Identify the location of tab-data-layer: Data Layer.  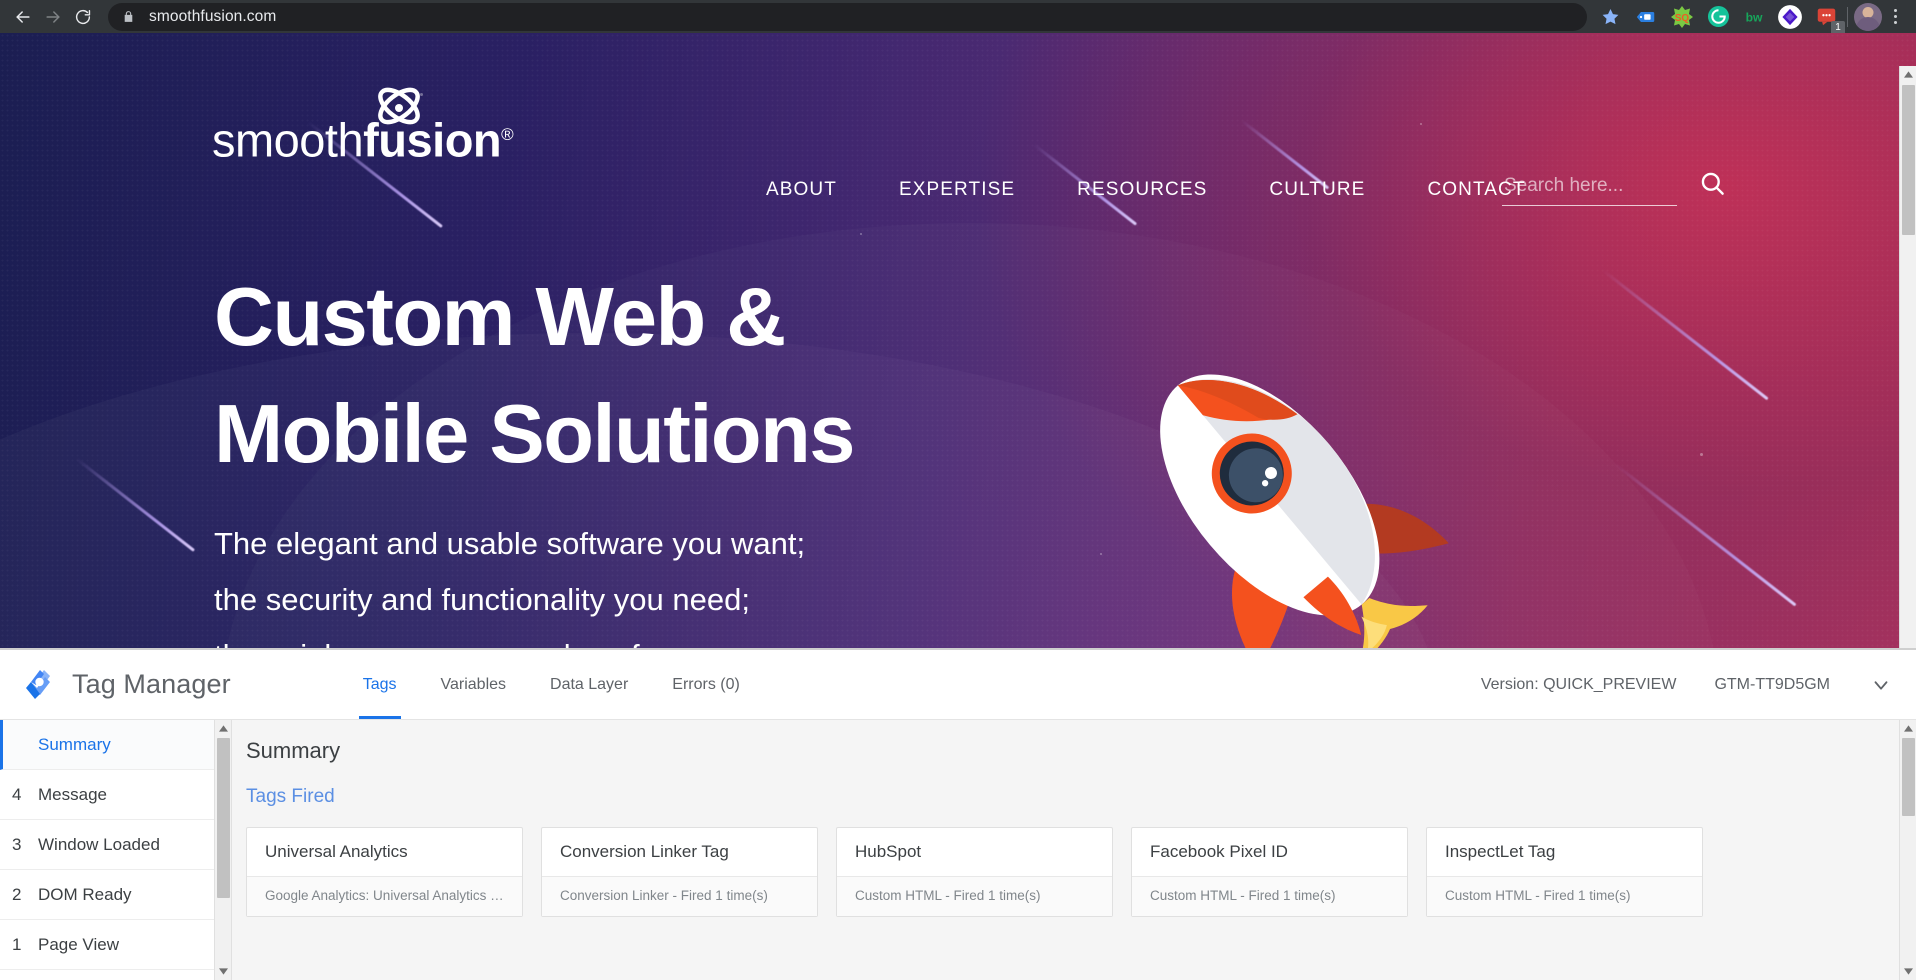
(589, 684).